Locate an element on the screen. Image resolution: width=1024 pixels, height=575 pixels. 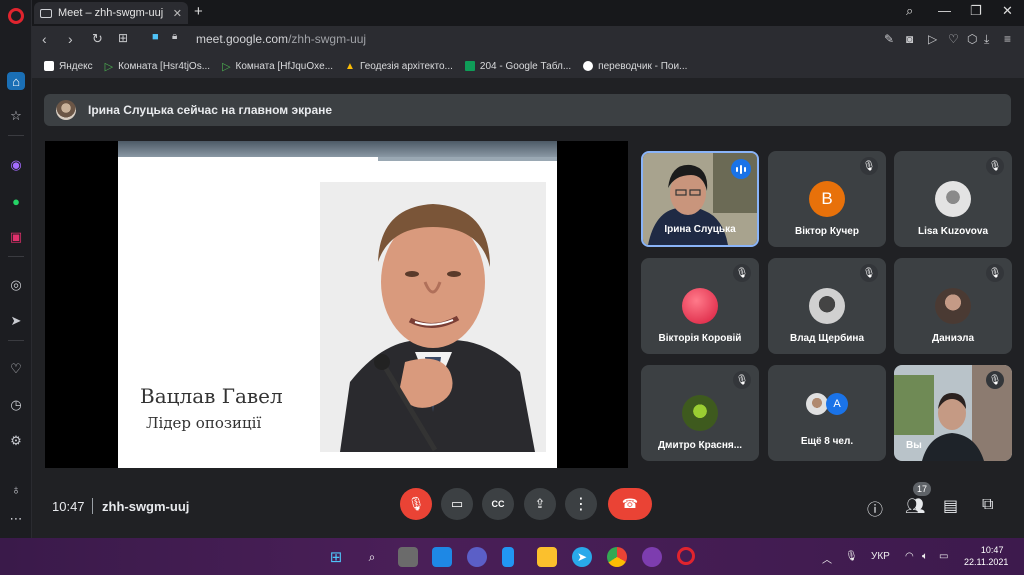
tab-meet: Meet – zhh-swgm-uuj ✕ is located at coordinates (111, 13).